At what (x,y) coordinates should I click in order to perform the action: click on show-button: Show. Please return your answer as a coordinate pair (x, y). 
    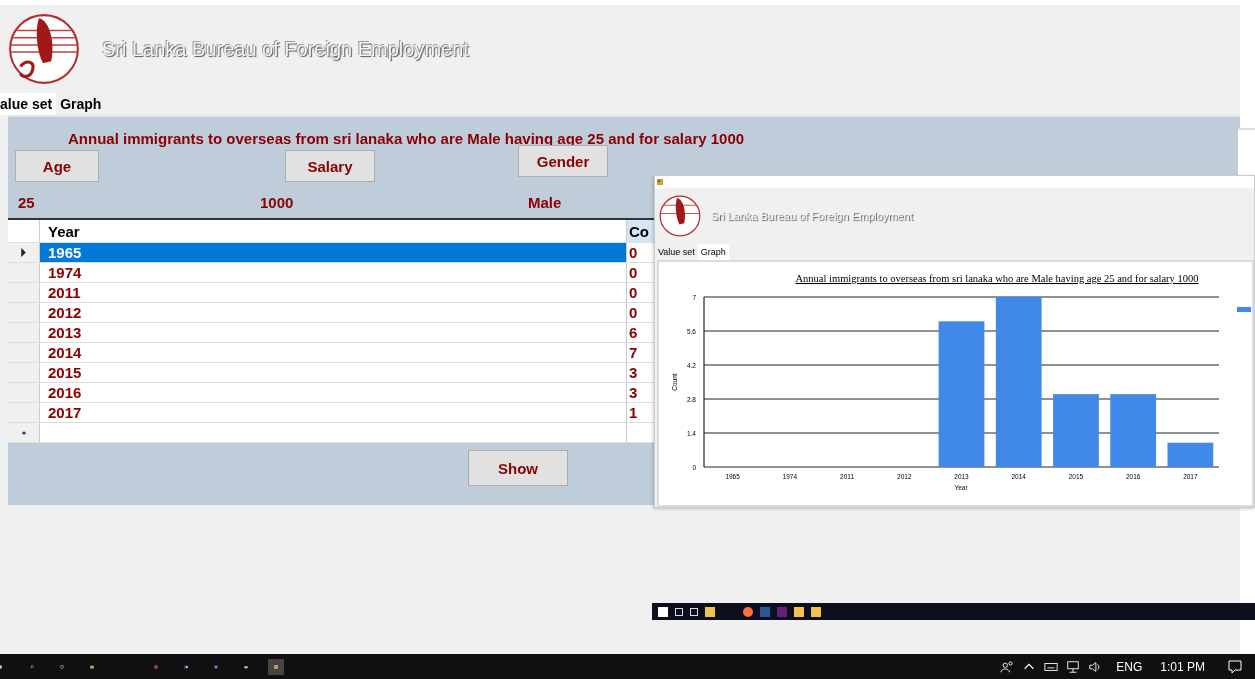
    Looking at the image, I should click on (518, 468).